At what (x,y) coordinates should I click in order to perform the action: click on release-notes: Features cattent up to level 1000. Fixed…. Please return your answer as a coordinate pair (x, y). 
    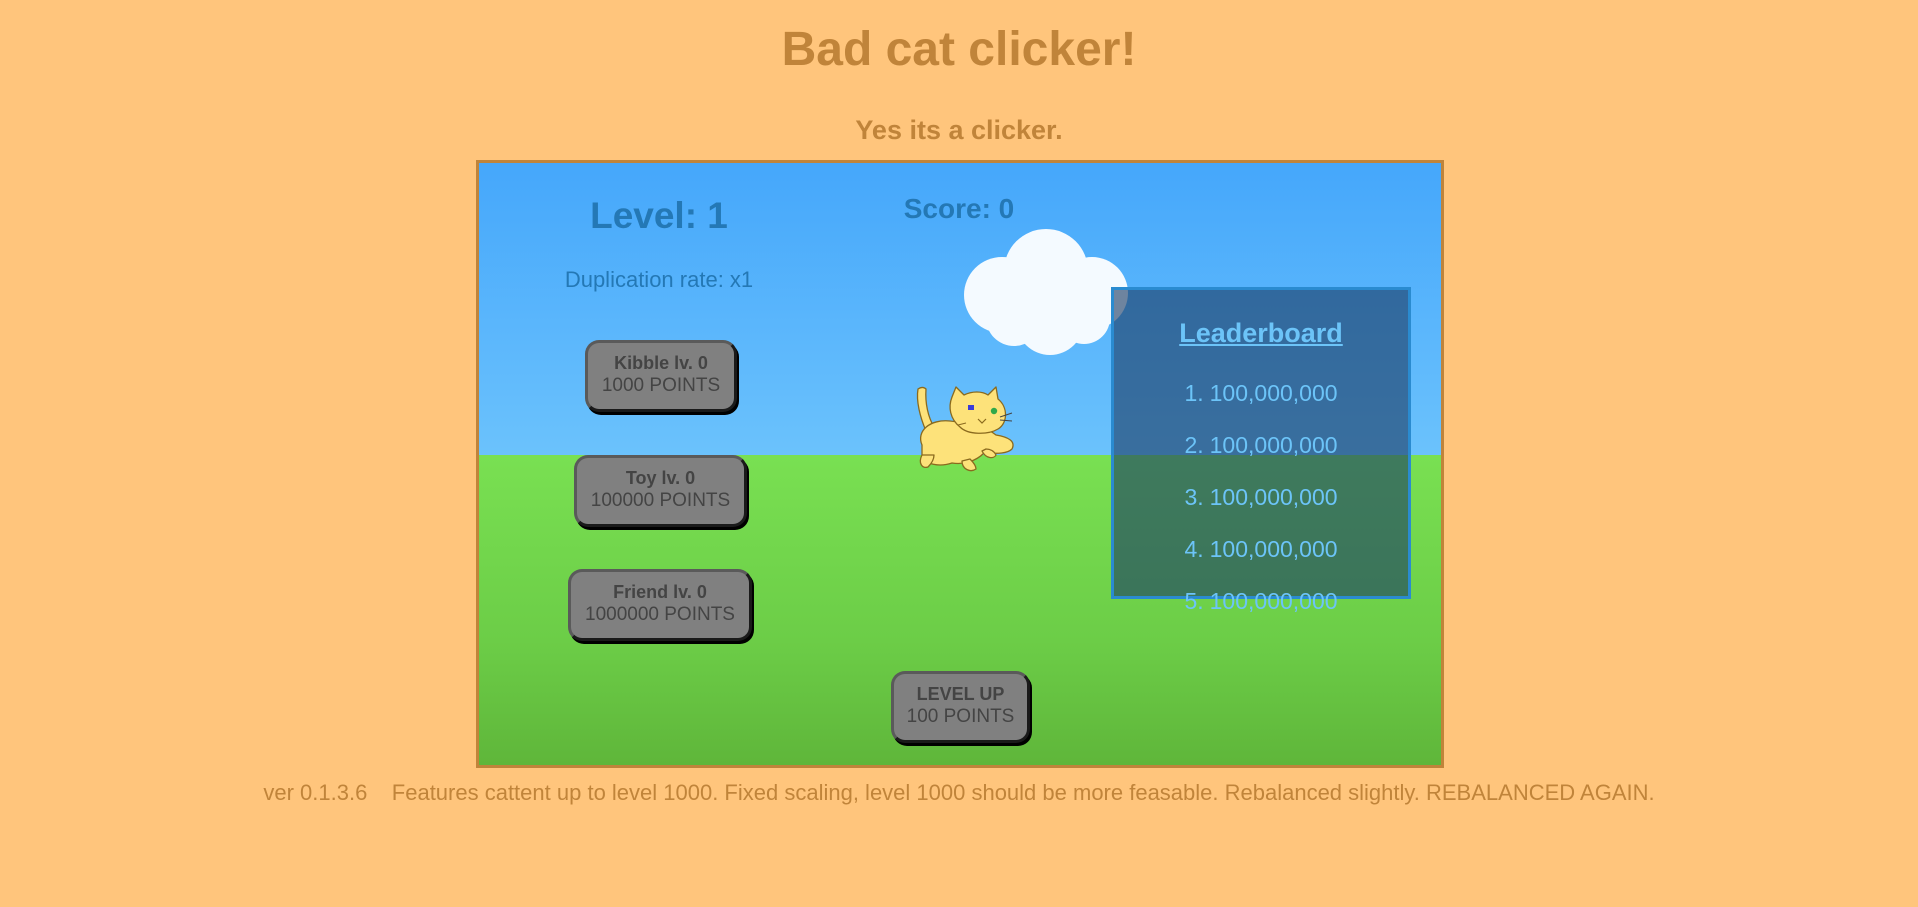
    Looking at the image, I should click on (1023, 792).